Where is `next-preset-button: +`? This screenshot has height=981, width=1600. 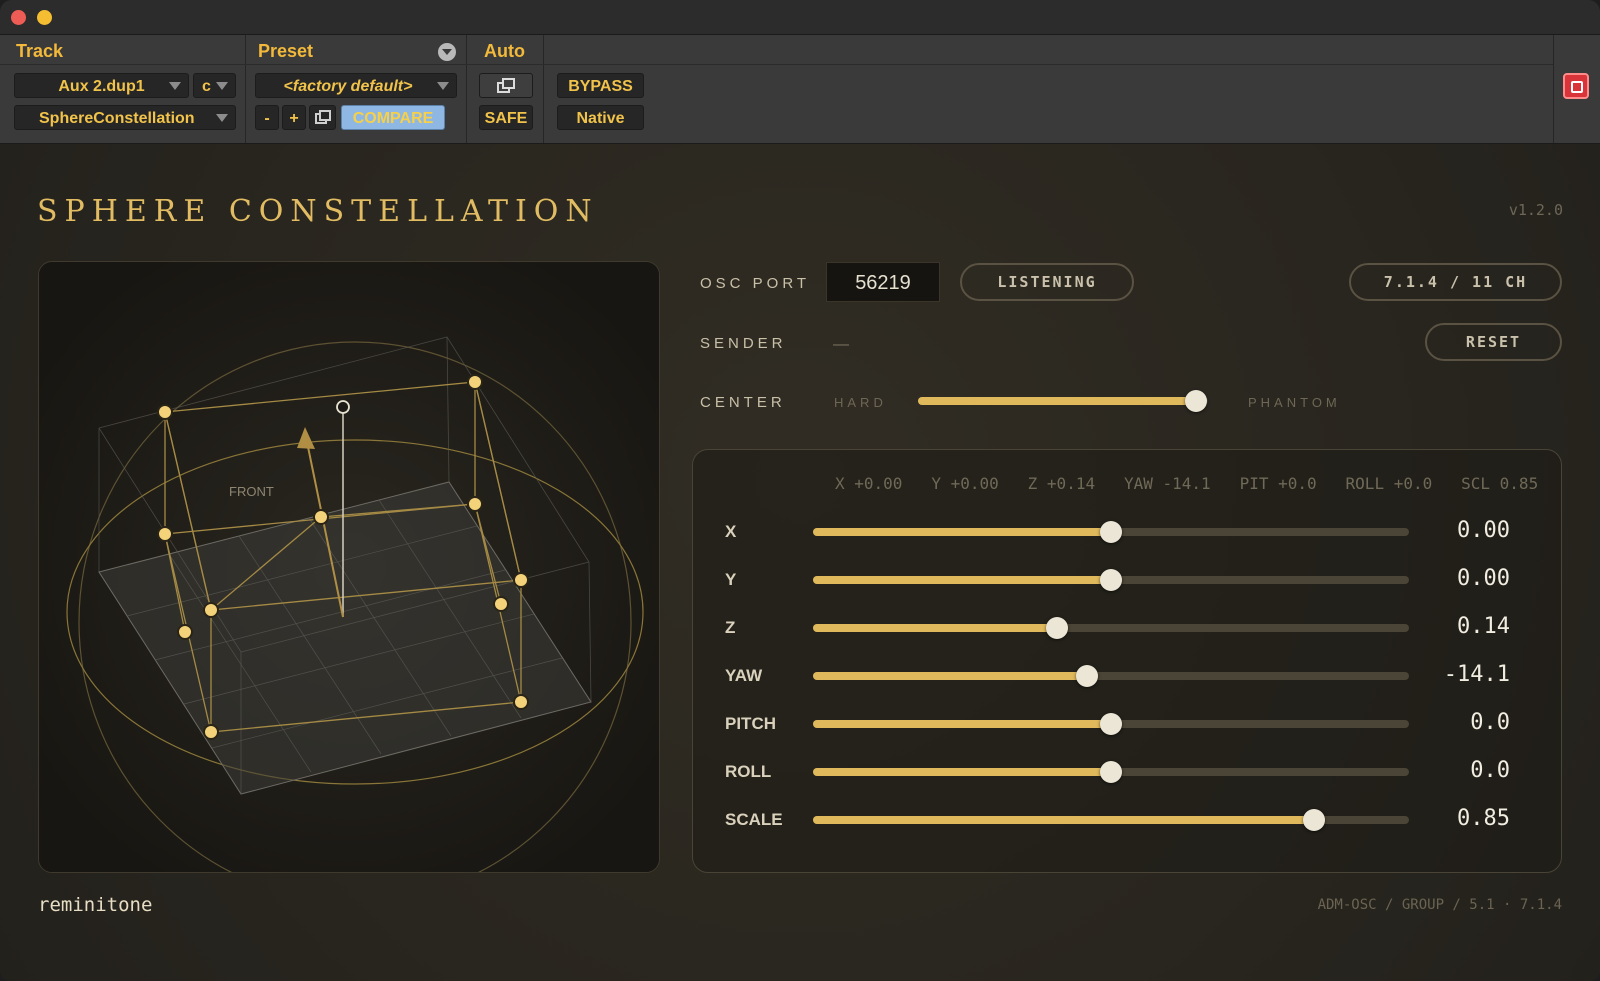
next-preset-button: + is located at coordinates (294, 117).